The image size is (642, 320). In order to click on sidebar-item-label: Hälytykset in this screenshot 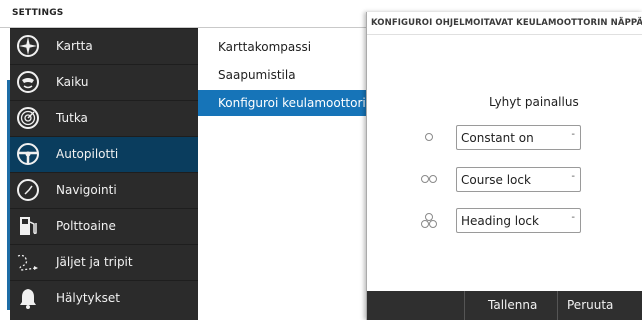, I will do `click(88, 298)`.